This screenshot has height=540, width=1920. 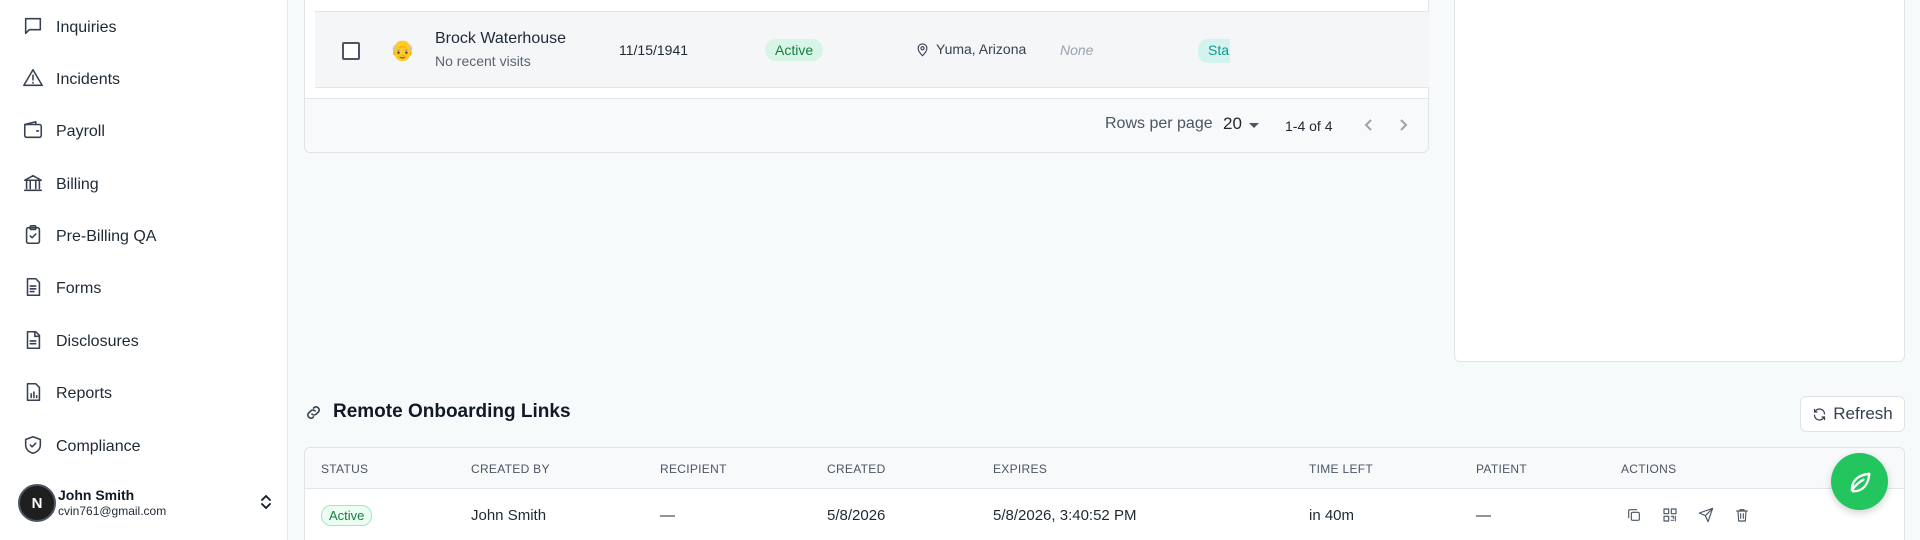 What do you see at coordinates (112, 511) in the screenshot?
I see `user-email: cvin761@gmail.com` at bounding box center [112, 511].